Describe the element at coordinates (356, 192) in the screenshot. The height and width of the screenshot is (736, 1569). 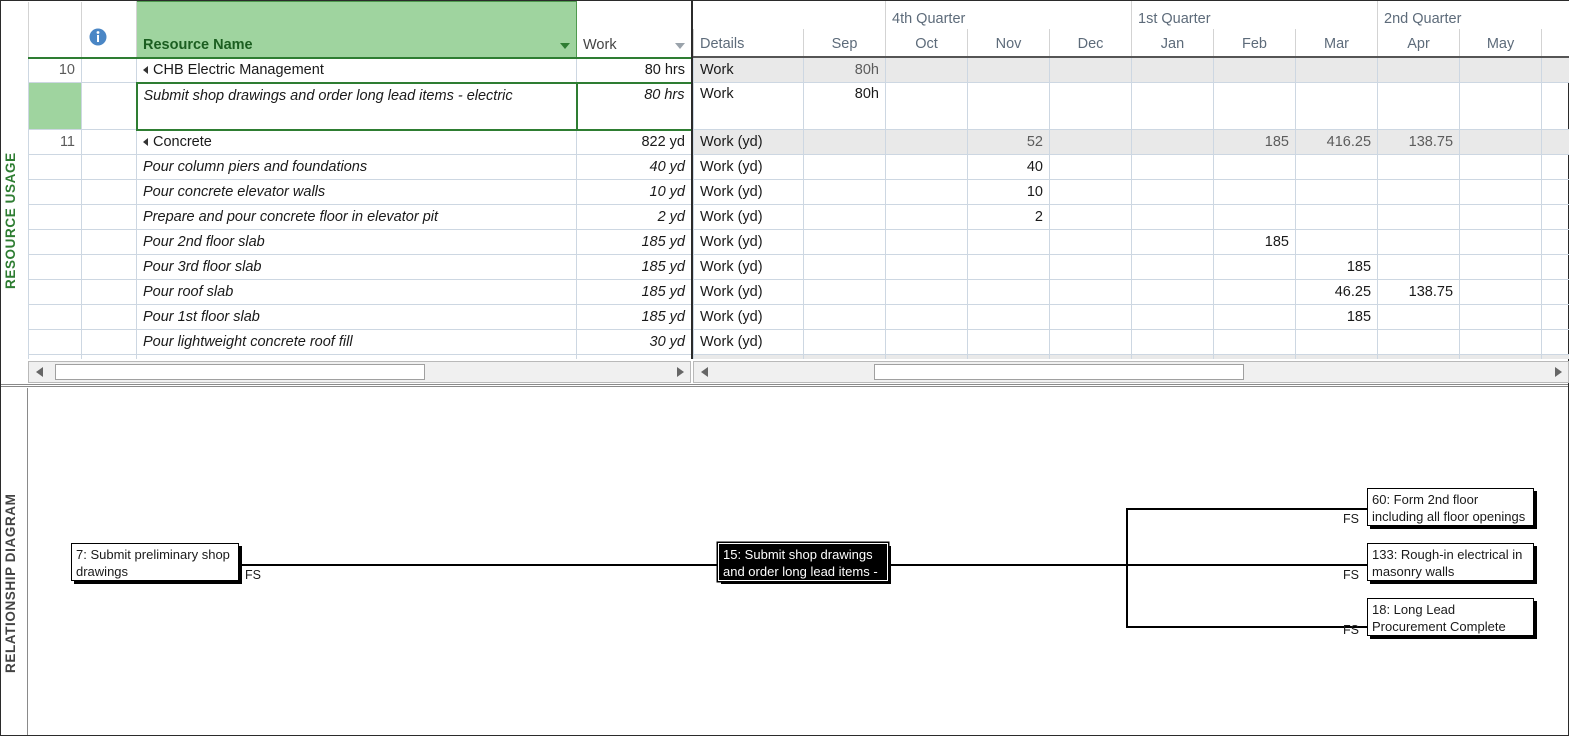
I see `resource-name-cell: Pour concrete elevator walls` at that location.